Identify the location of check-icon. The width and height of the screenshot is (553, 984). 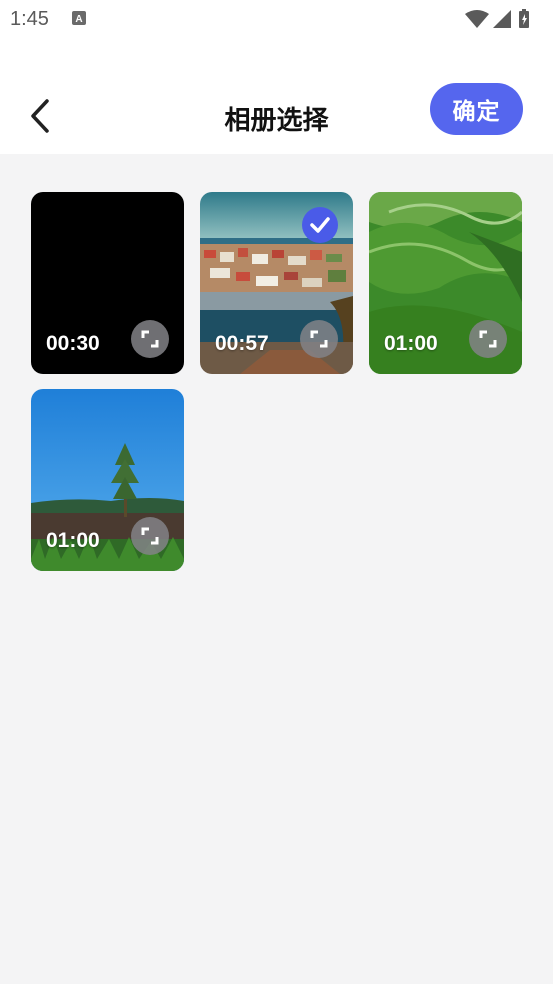
(320, 225).